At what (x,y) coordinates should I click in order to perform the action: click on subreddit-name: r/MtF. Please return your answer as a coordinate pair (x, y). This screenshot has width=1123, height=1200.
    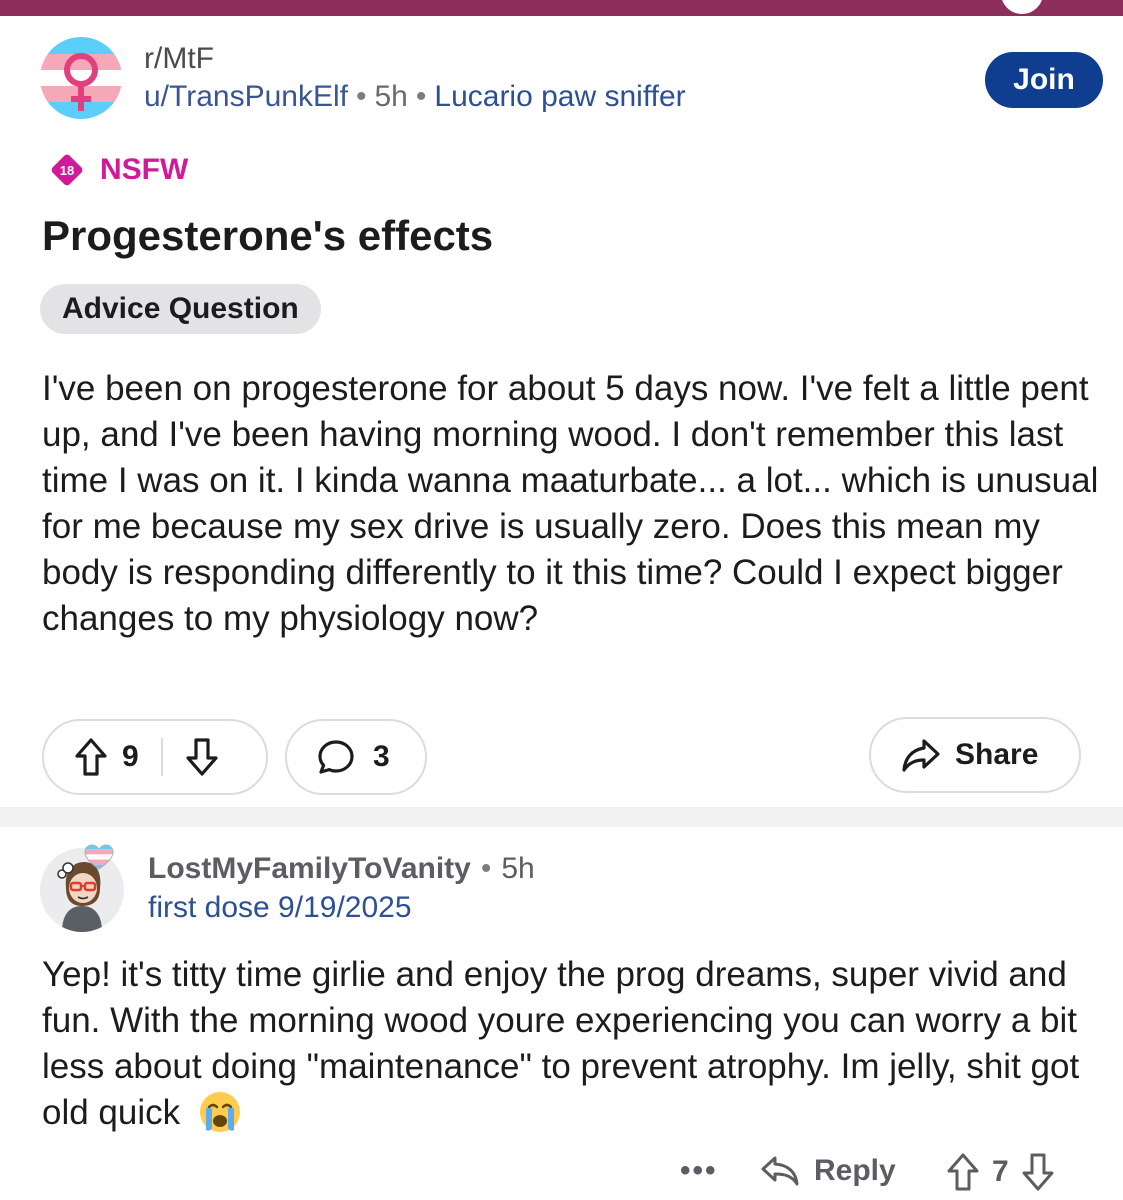
    Looking at the image, I should click on (179, 59).